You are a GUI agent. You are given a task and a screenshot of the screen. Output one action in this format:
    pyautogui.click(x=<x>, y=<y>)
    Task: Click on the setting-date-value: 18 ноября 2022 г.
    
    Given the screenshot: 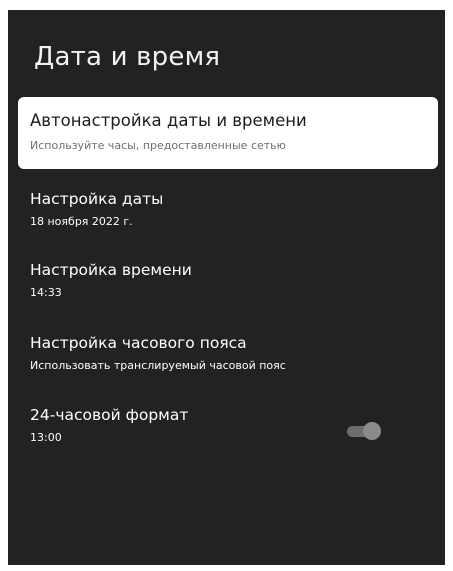 What is the action you would take?
    pyautogui.click(x=81, y=221)
    